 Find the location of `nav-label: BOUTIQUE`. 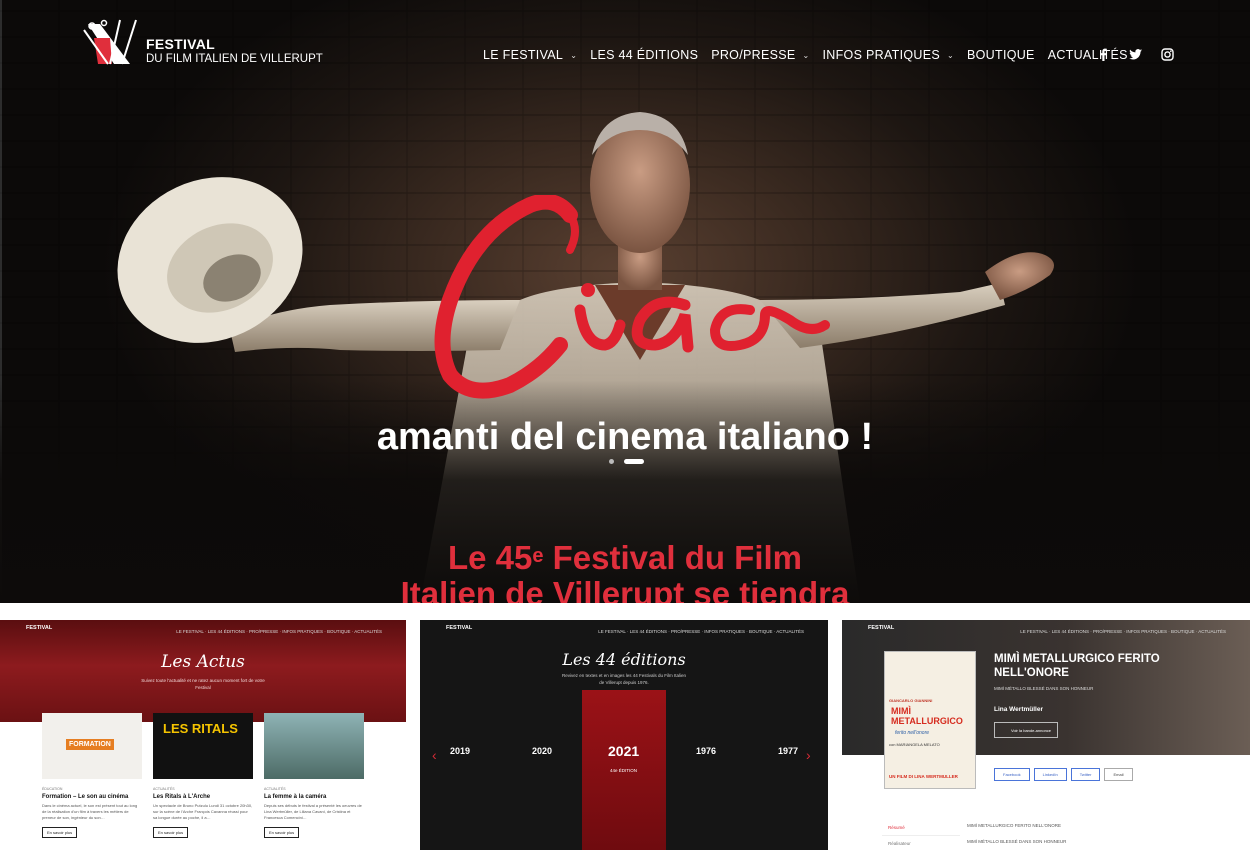

nav-label: BOUTIQUE is located at coordinates (1001, 55).